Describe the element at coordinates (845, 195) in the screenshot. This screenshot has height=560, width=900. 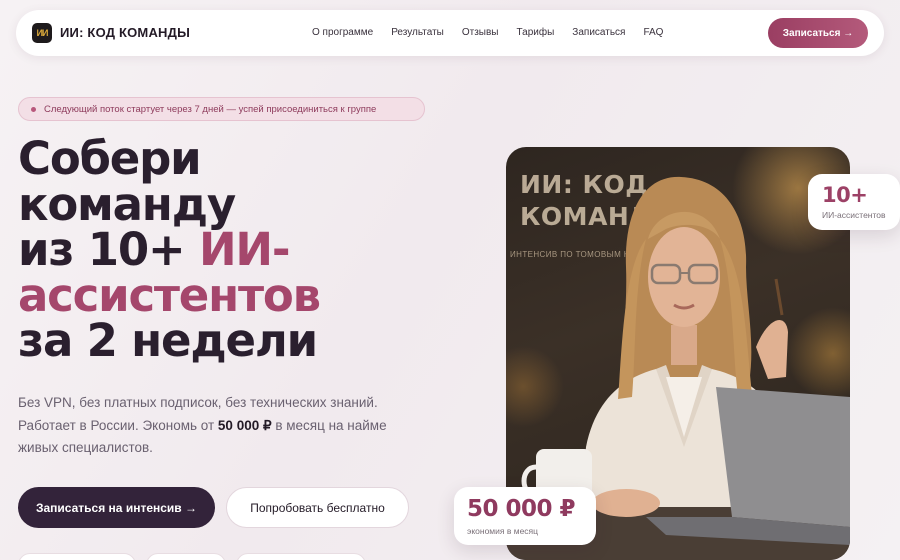
I see `stat-value: 10+` at that location.